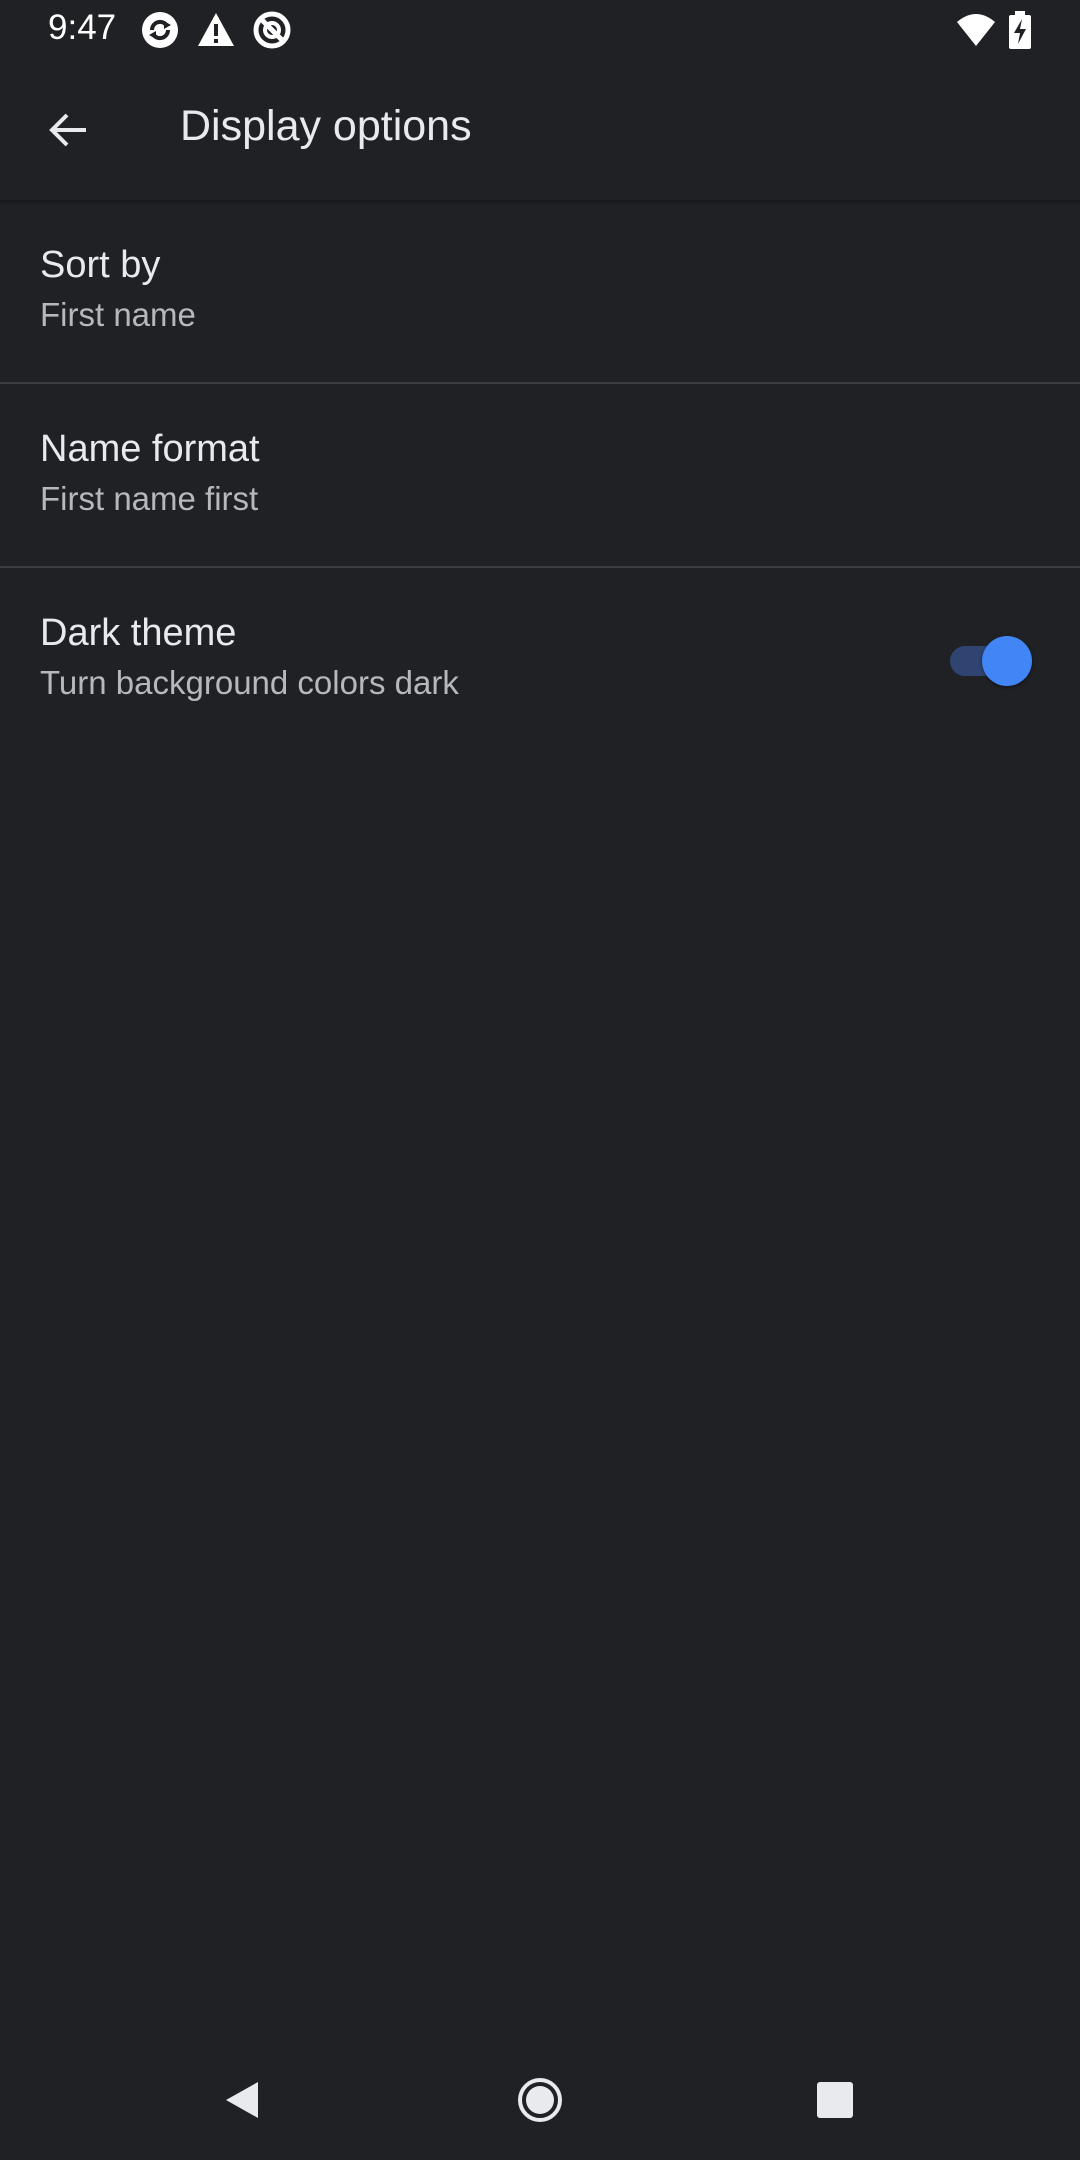 The width and height of the screenshot is (1080, 2160). I want to click on dark-theme-toggle, so click(990, 660).